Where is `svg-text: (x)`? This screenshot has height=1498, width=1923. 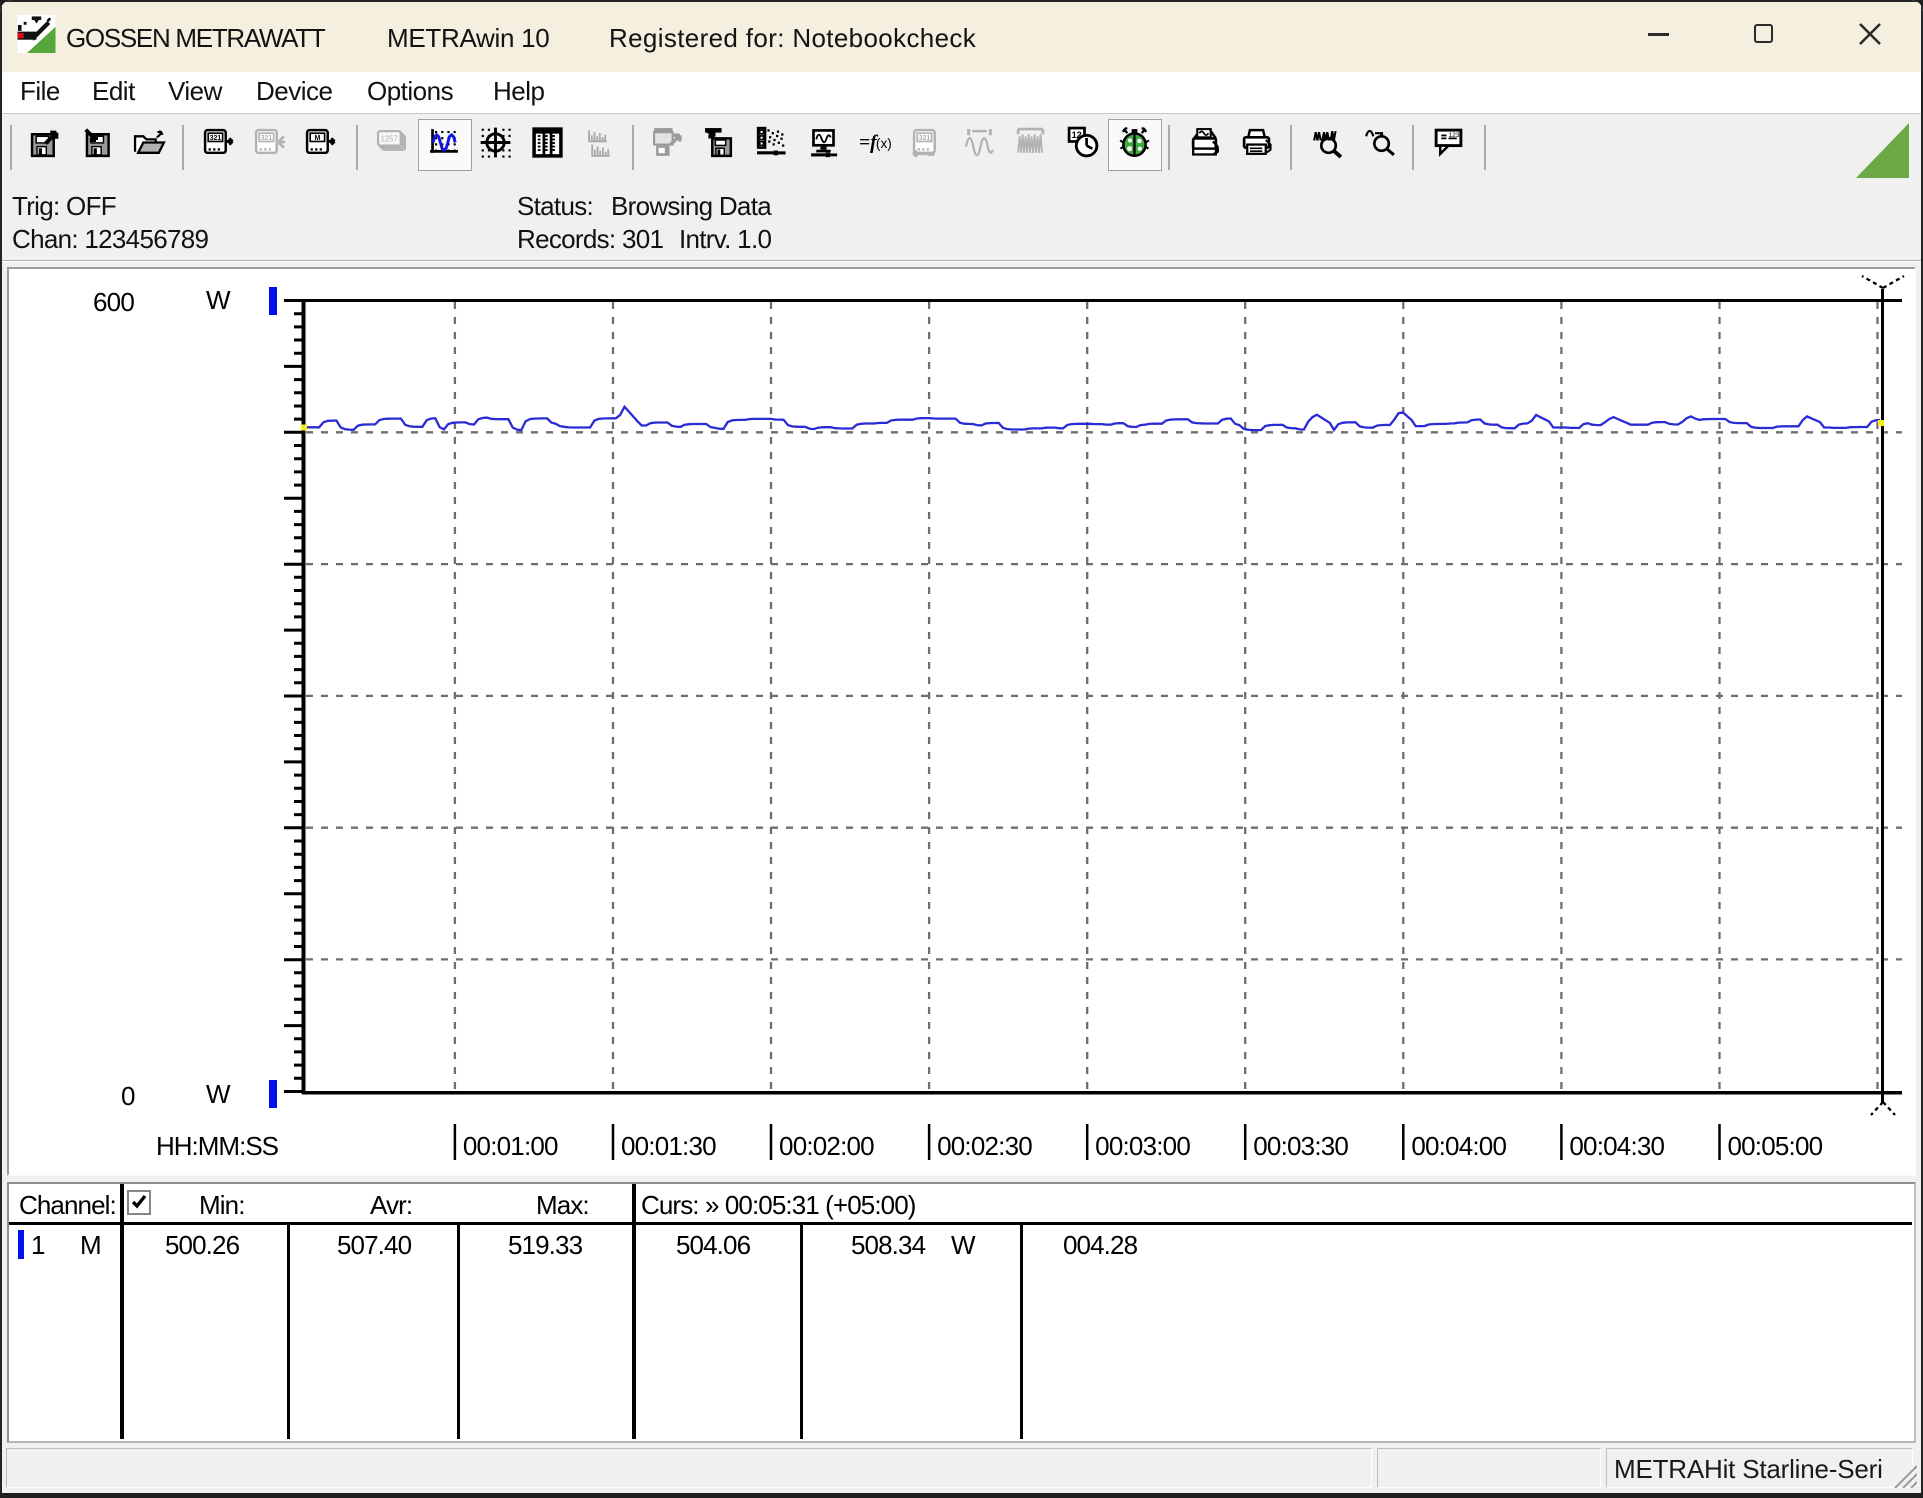 svg-text: (x) is located at coordinates (884, 143).